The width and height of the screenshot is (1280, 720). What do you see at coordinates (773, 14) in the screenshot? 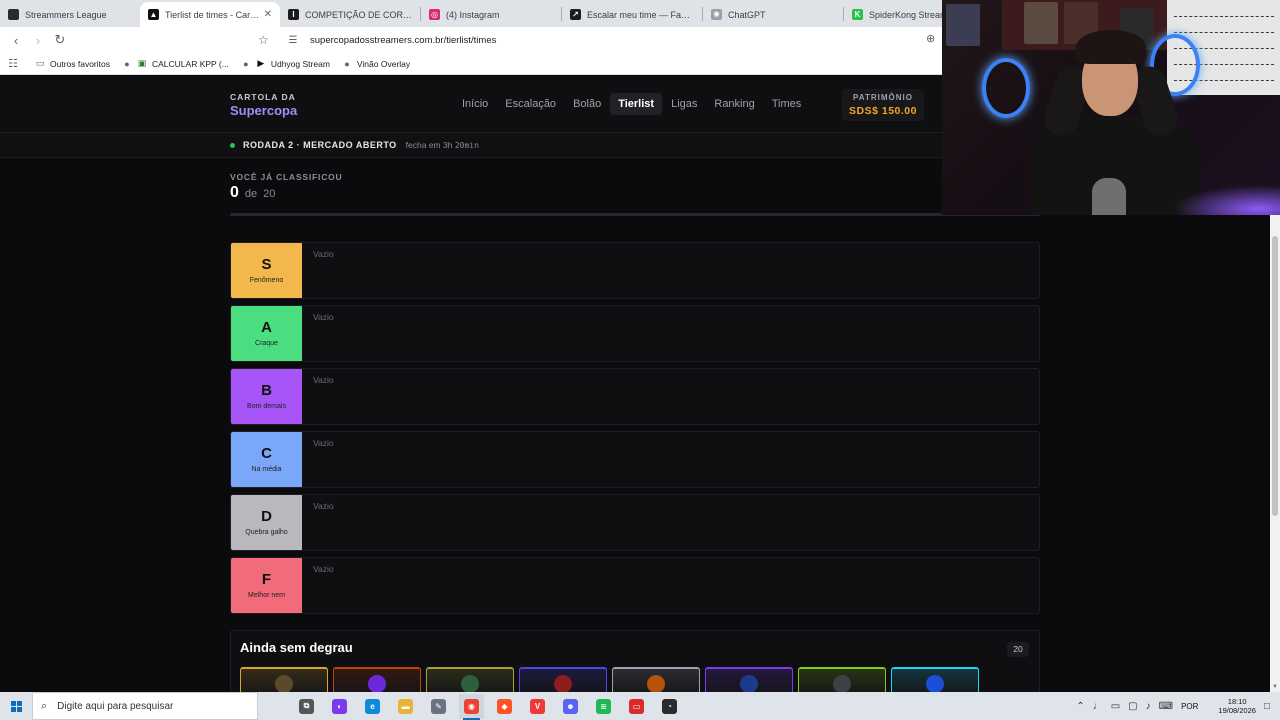
I see `browser-tab: ✺ ChatGPT` at bounding box center [773, 14].